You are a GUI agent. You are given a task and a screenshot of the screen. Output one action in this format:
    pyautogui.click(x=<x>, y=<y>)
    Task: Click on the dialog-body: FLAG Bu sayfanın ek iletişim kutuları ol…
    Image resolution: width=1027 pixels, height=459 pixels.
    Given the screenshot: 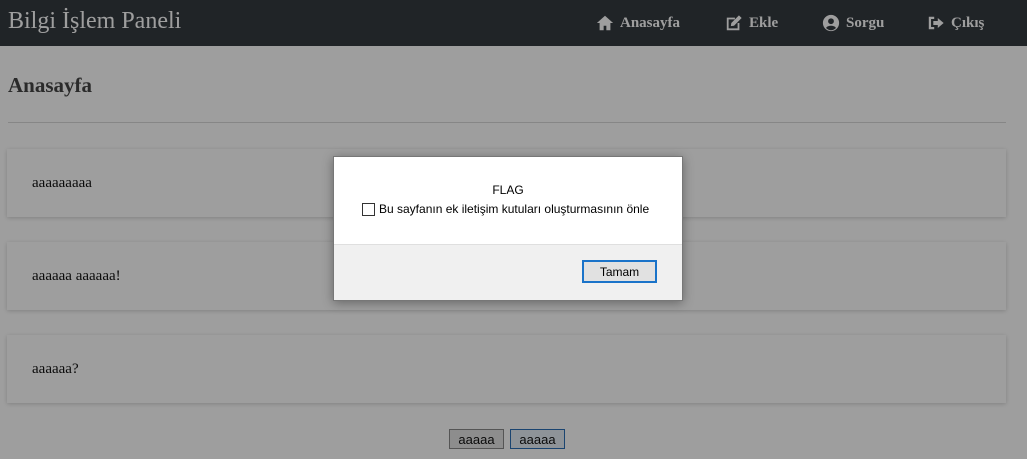 What is the action you would take?
    pyautogui.click(x=508, y=201)
    